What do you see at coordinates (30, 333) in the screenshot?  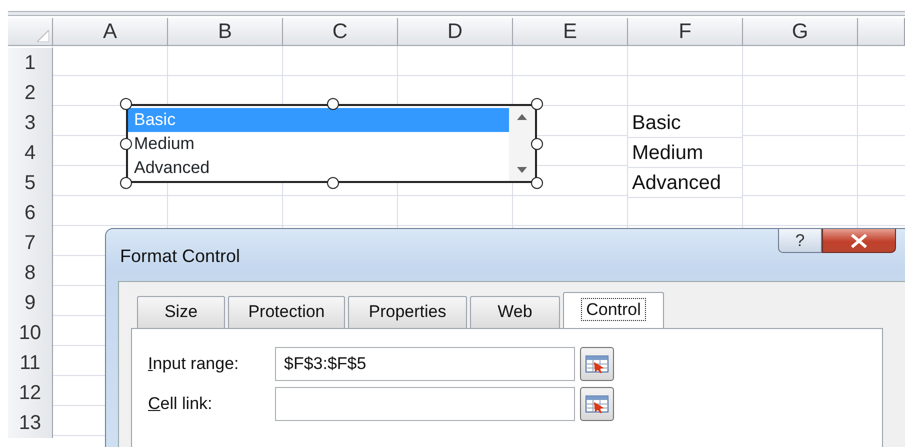 I see `row-header: 10` at bounding box center [30, 333].